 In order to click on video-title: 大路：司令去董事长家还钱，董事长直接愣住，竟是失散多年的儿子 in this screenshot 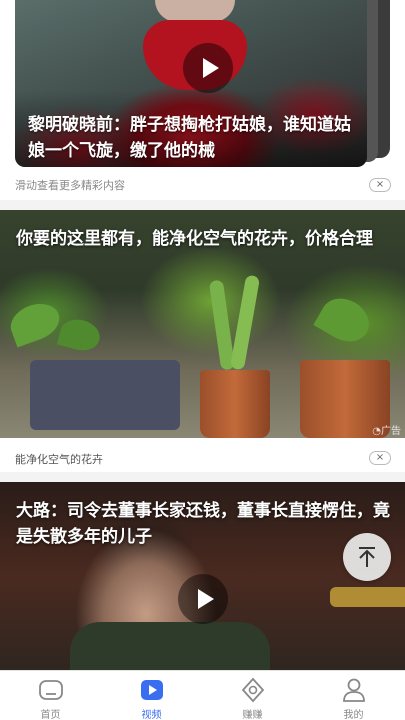, I will do `click(206, 524)`.